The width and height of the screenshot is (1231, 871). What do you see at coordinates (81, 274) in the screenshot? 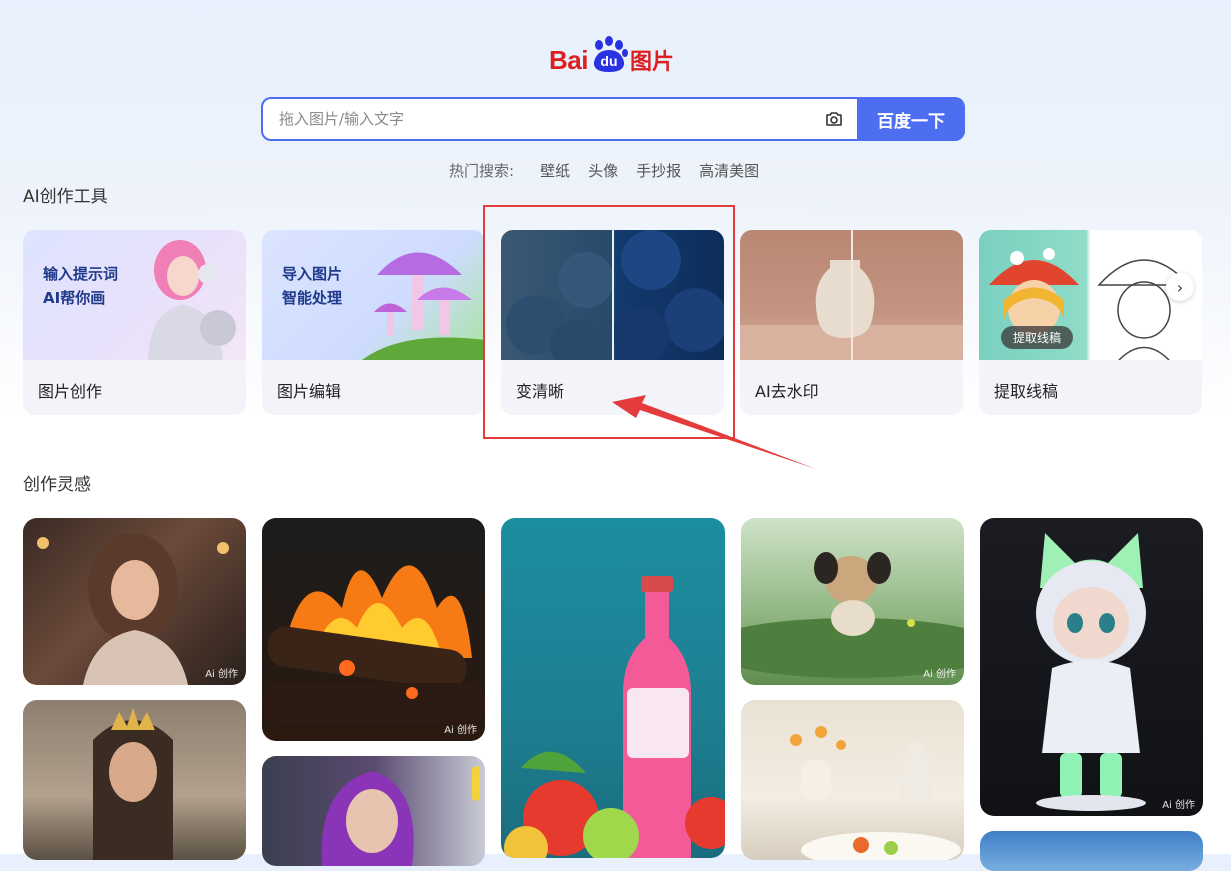
I see `promo-line-1: 输入提示词` at bounding box center [81, 274].